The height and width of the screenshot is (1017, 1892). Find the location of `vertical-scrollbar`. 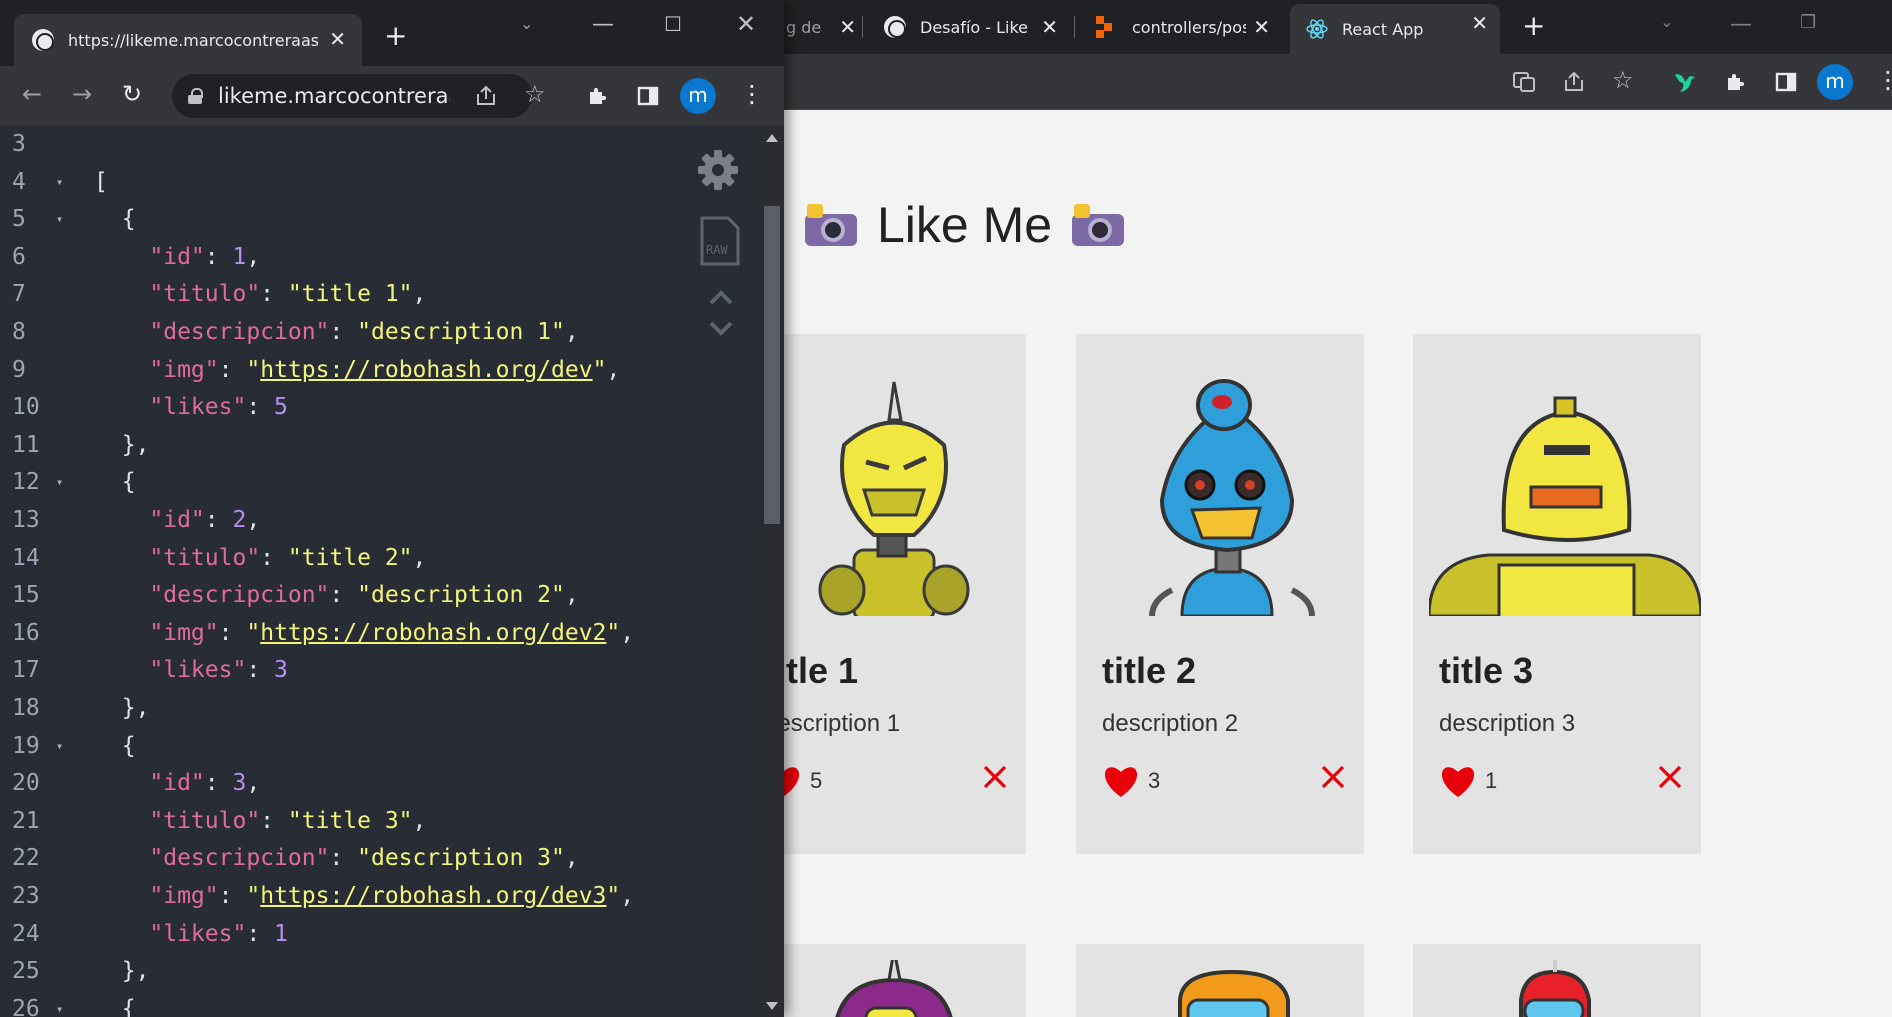

vertical-scrollbar is located at coordinates (772, 571).